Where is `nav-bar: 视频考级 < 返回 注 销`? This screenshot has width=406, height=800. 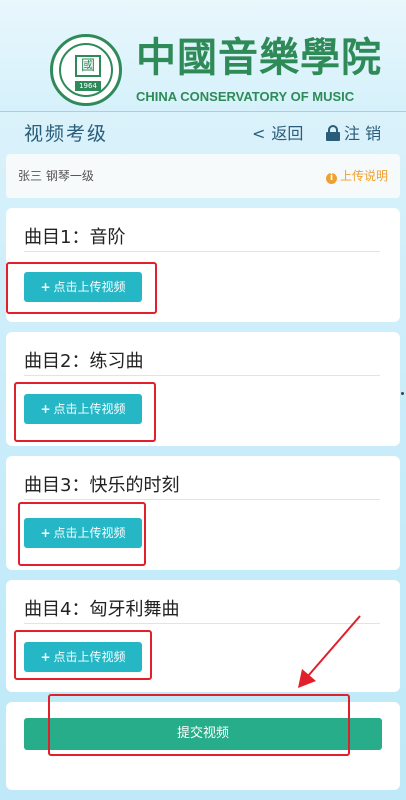
nav-bar: 视频考级 < 返回 注 销 is located at coordinates (203, 133).